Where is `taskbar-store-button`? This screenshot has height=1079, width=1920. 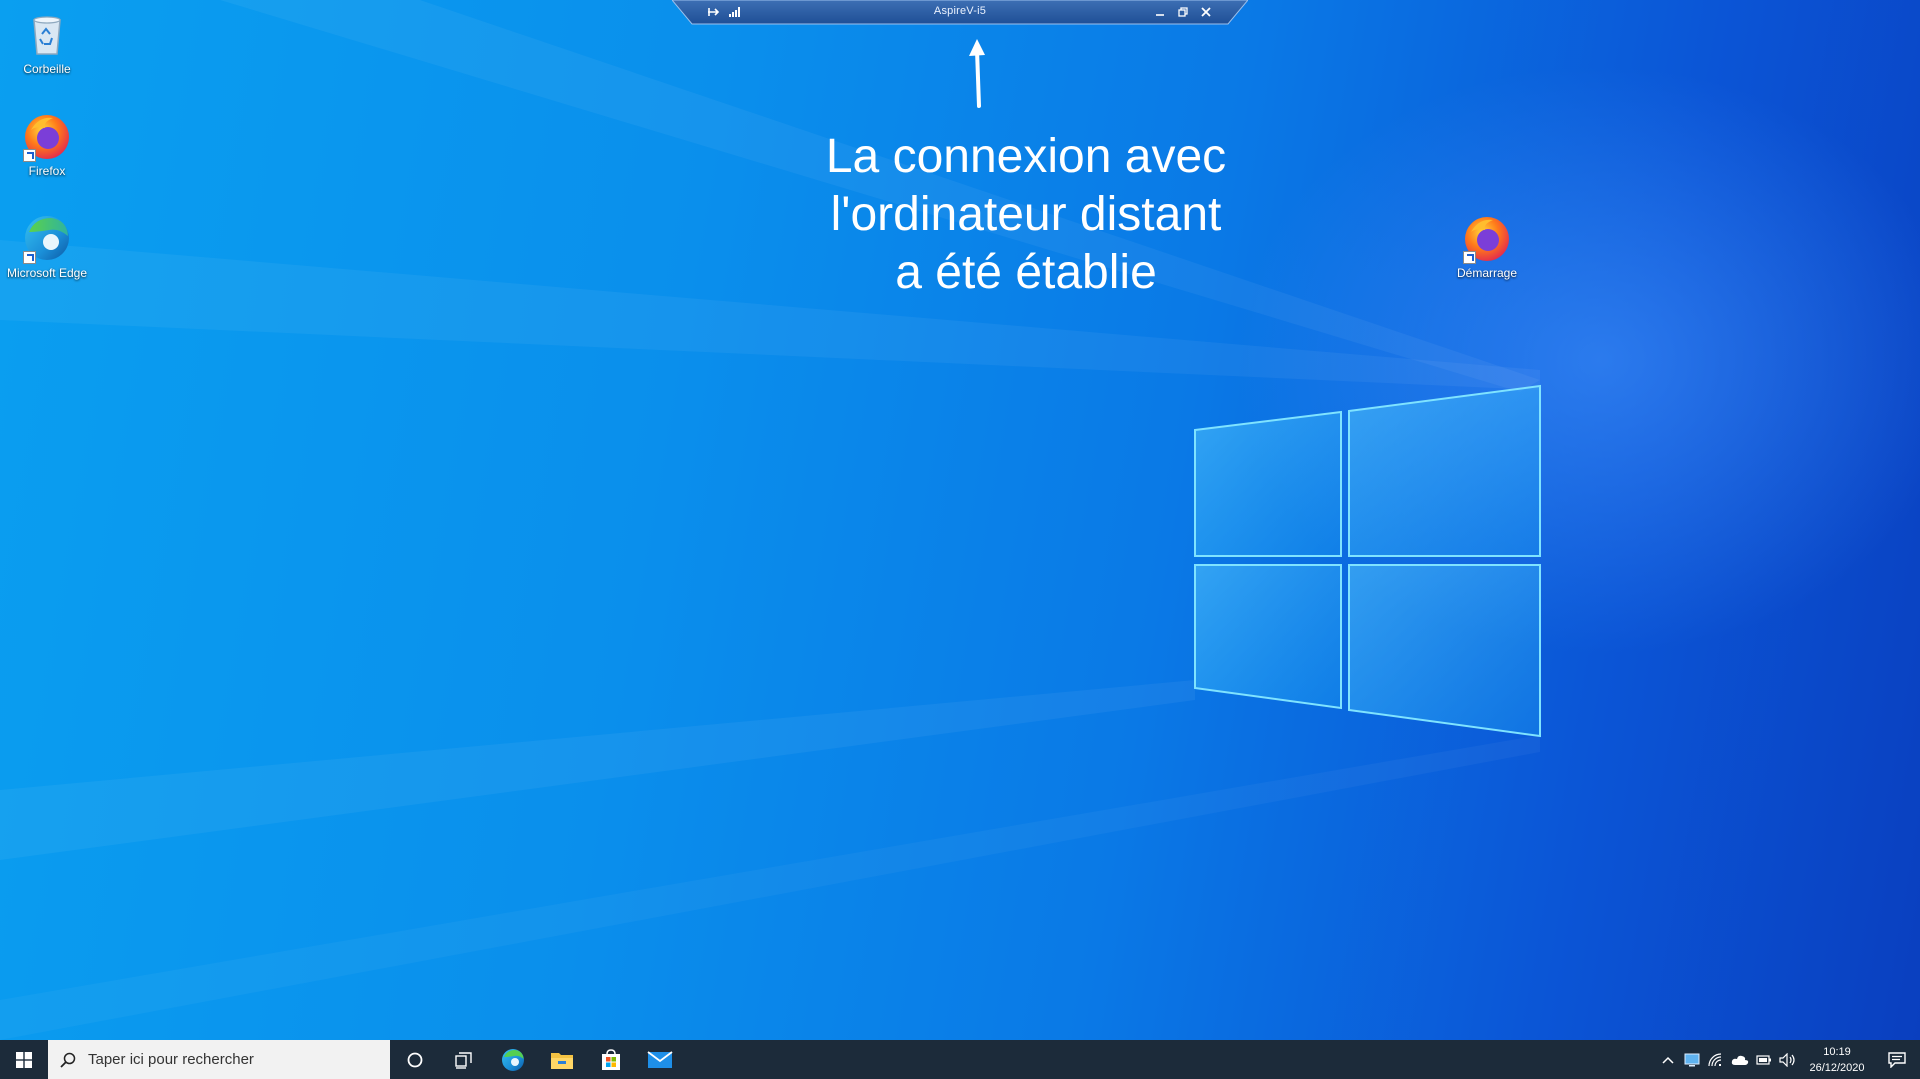 taskbar-store-button is located at coordinates (610, 1059).